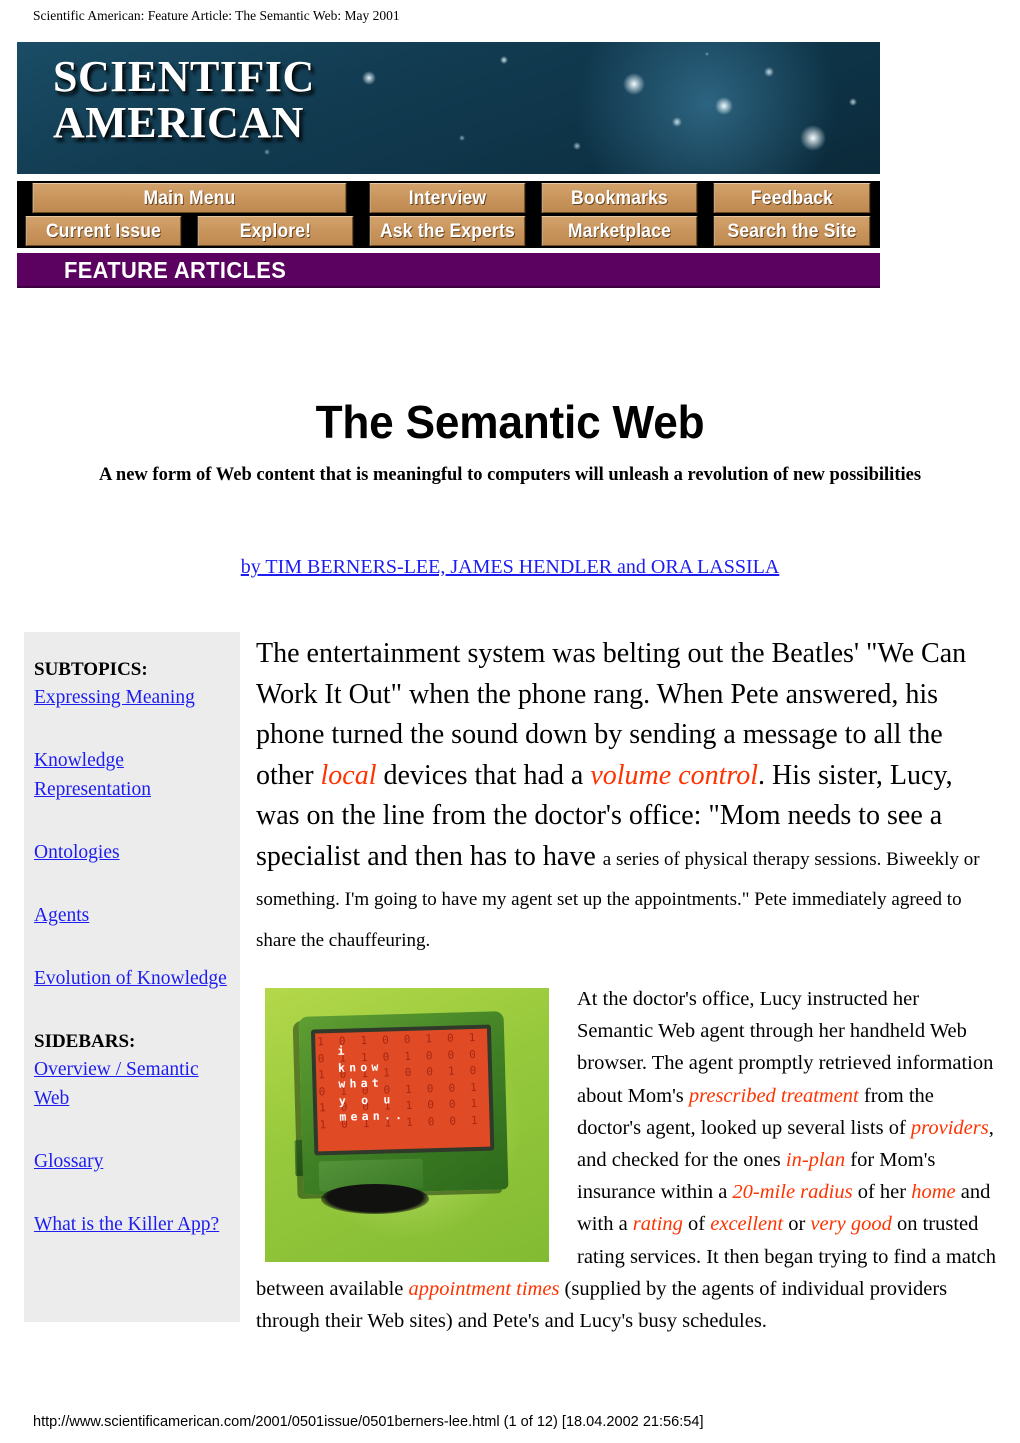  Describe the element at coordinates (132, 852) in the screenshot. I see `sidebar-item-ontologies: Ontologies` at that location.